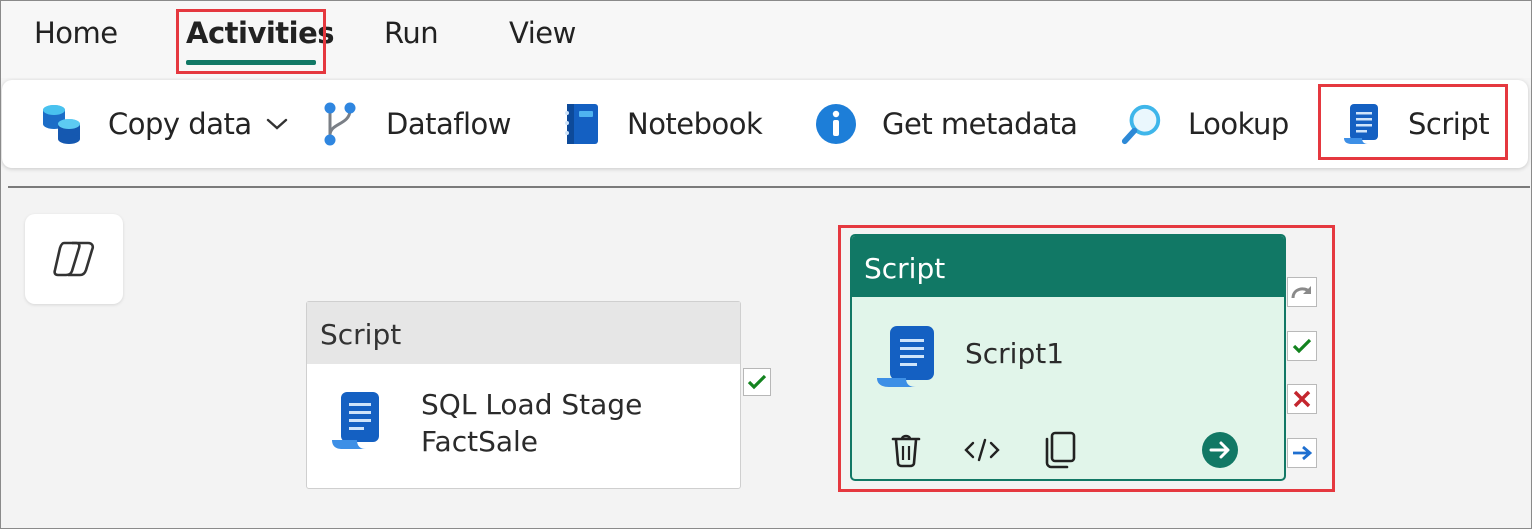  I want to click on code-icon, so click(982, 450).